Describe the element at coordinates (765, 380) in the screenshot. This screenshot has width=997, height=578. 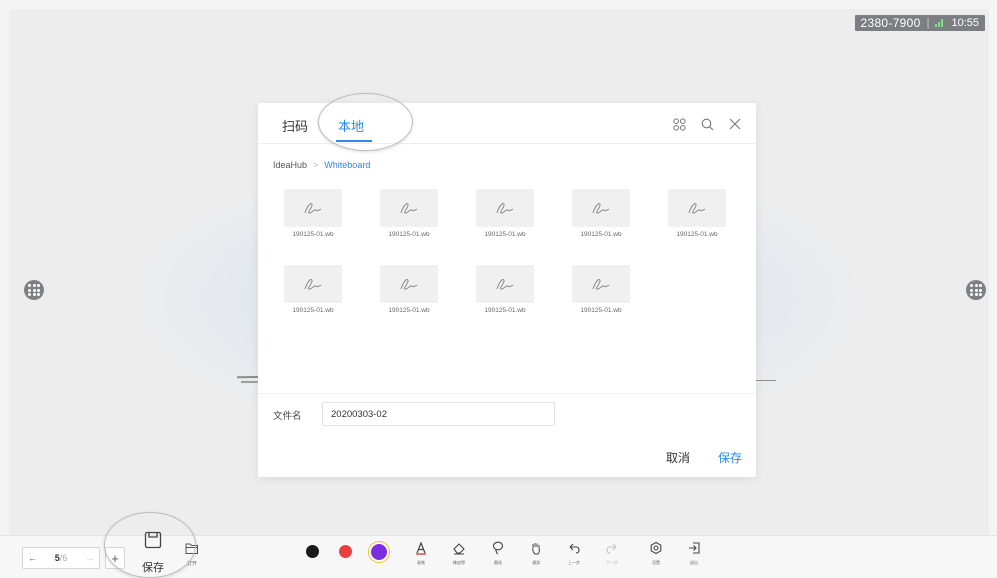
I see `pen-stroke` at that location.